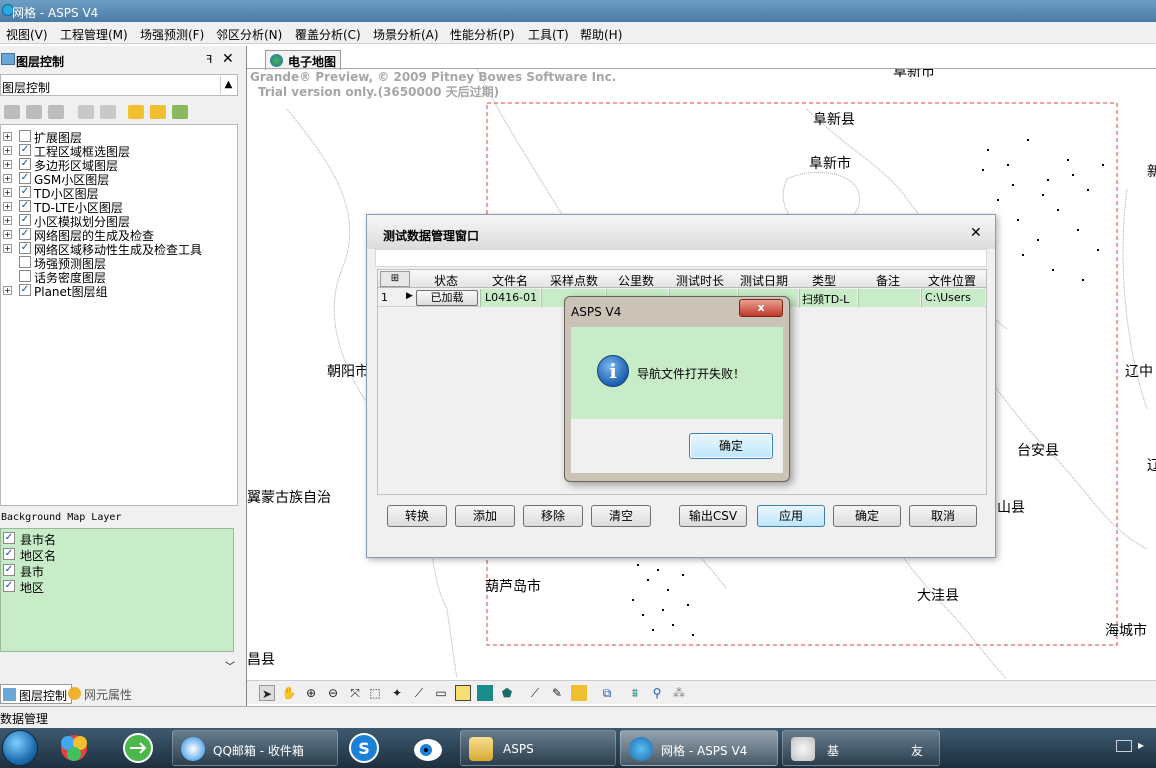 Image resolution: width=1156 pixels, height=768 pixels. What do you see at coordinates (482, 34) in the screenshot?
I see `menu-performance-analysis: 性能分析(P)` at bounding box center [482, 34].